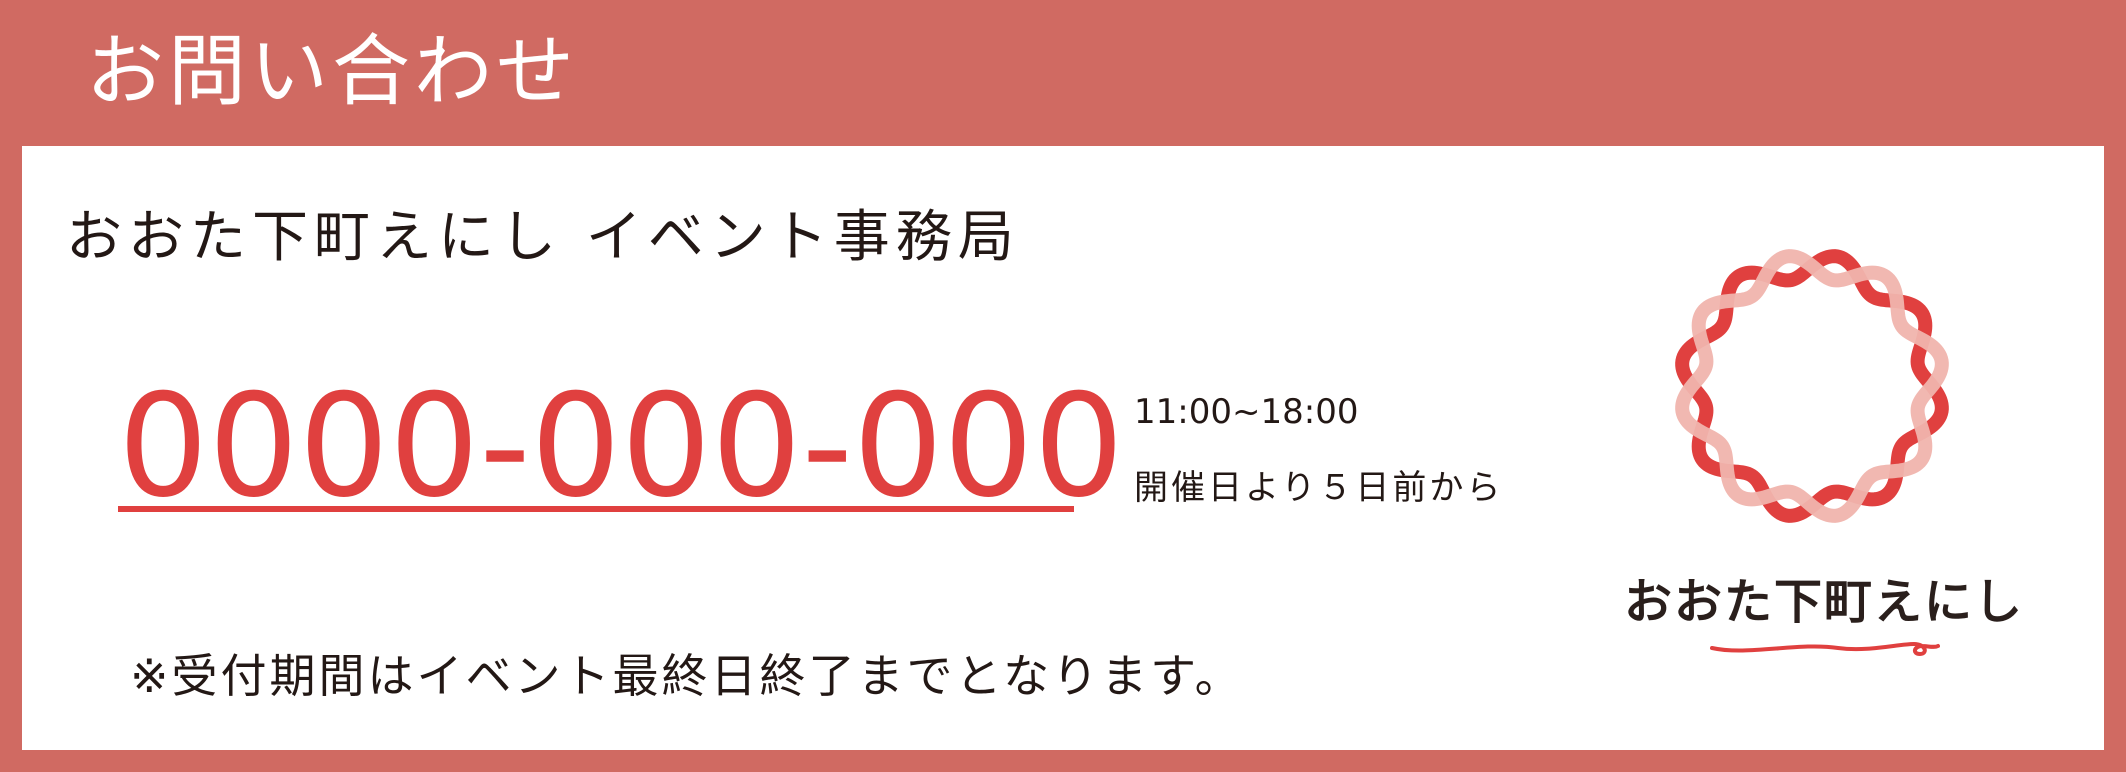  What do you see at coordinates (1319, 488) in the screenshot?
I see `acceptance-period: 開催日より５日前から` at bounding box center [1319, 488].